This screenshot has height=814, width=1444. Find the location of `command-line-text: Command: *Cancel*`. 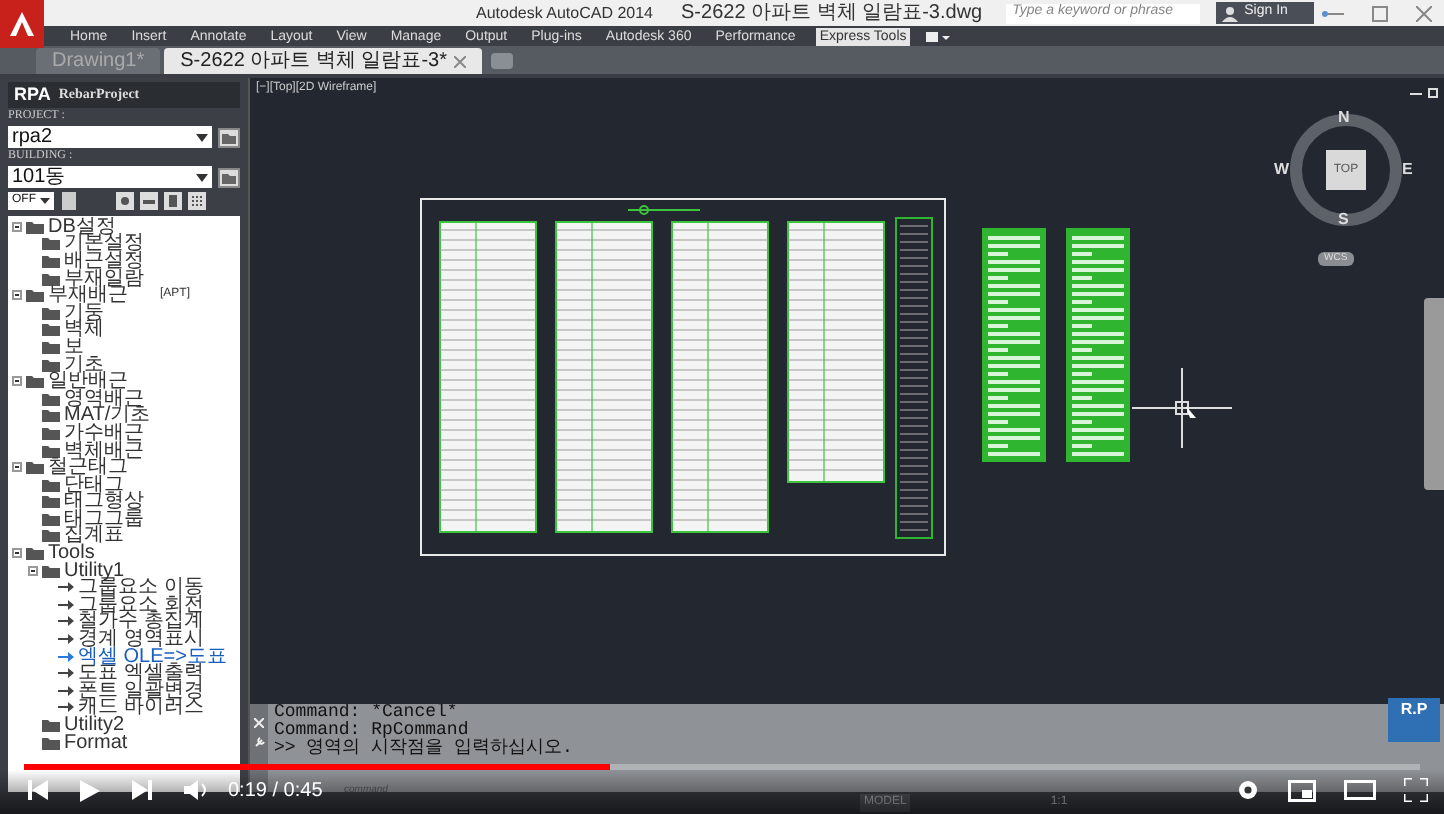

command-line-text: Command: *Cancel* is located at coordinates (366, 713).